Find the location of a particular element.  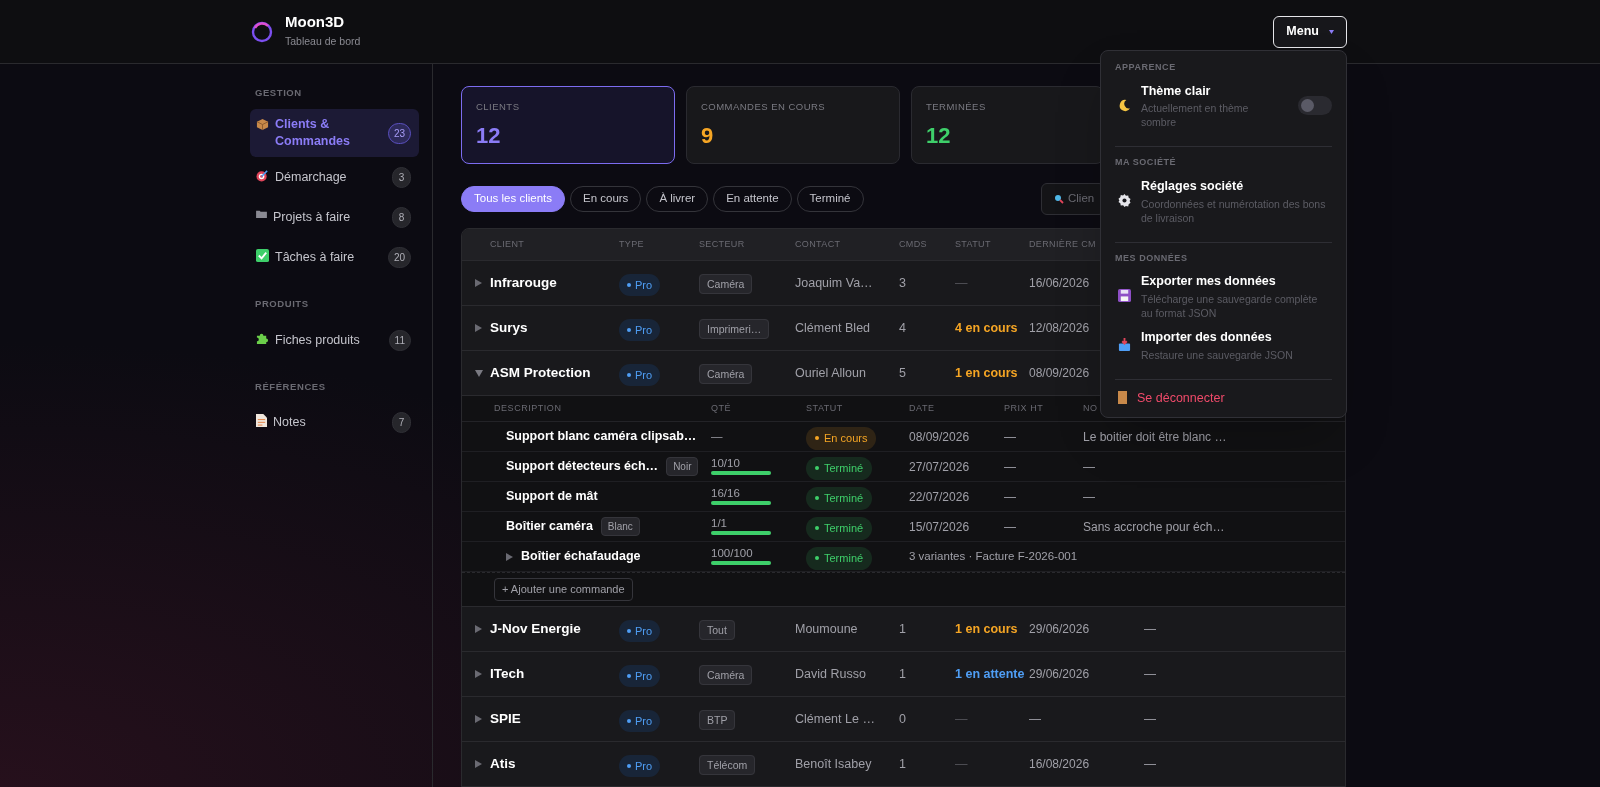

column-header: CMDS is located at coordinates (913, 244).